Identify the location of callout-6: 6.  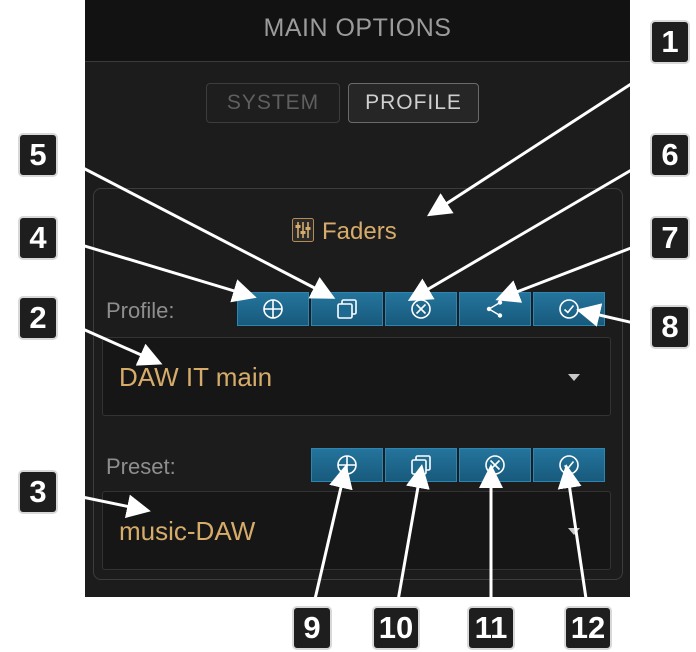
(670, 155).